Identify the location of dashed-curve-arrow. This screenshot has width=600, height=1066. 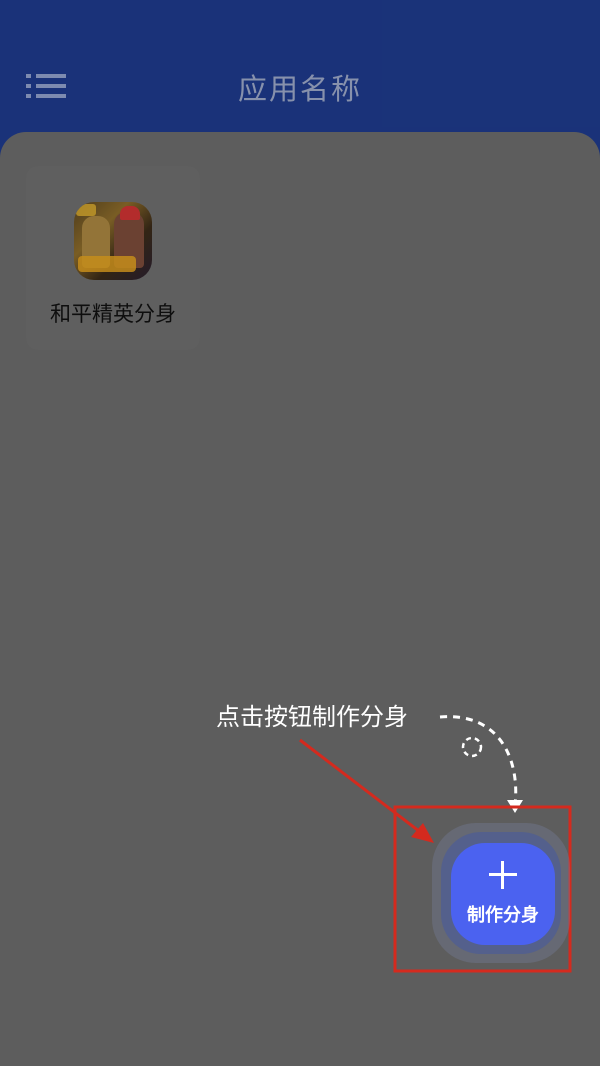
(478, 760).